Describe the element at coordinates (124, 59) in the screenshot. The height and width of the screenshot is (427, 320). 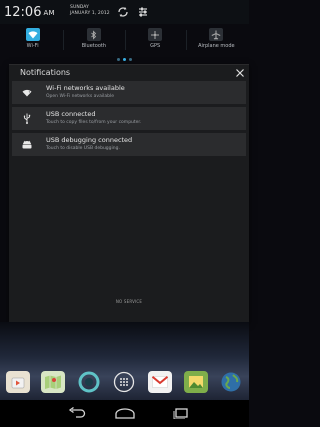
I see `page-dot-active` at that location.